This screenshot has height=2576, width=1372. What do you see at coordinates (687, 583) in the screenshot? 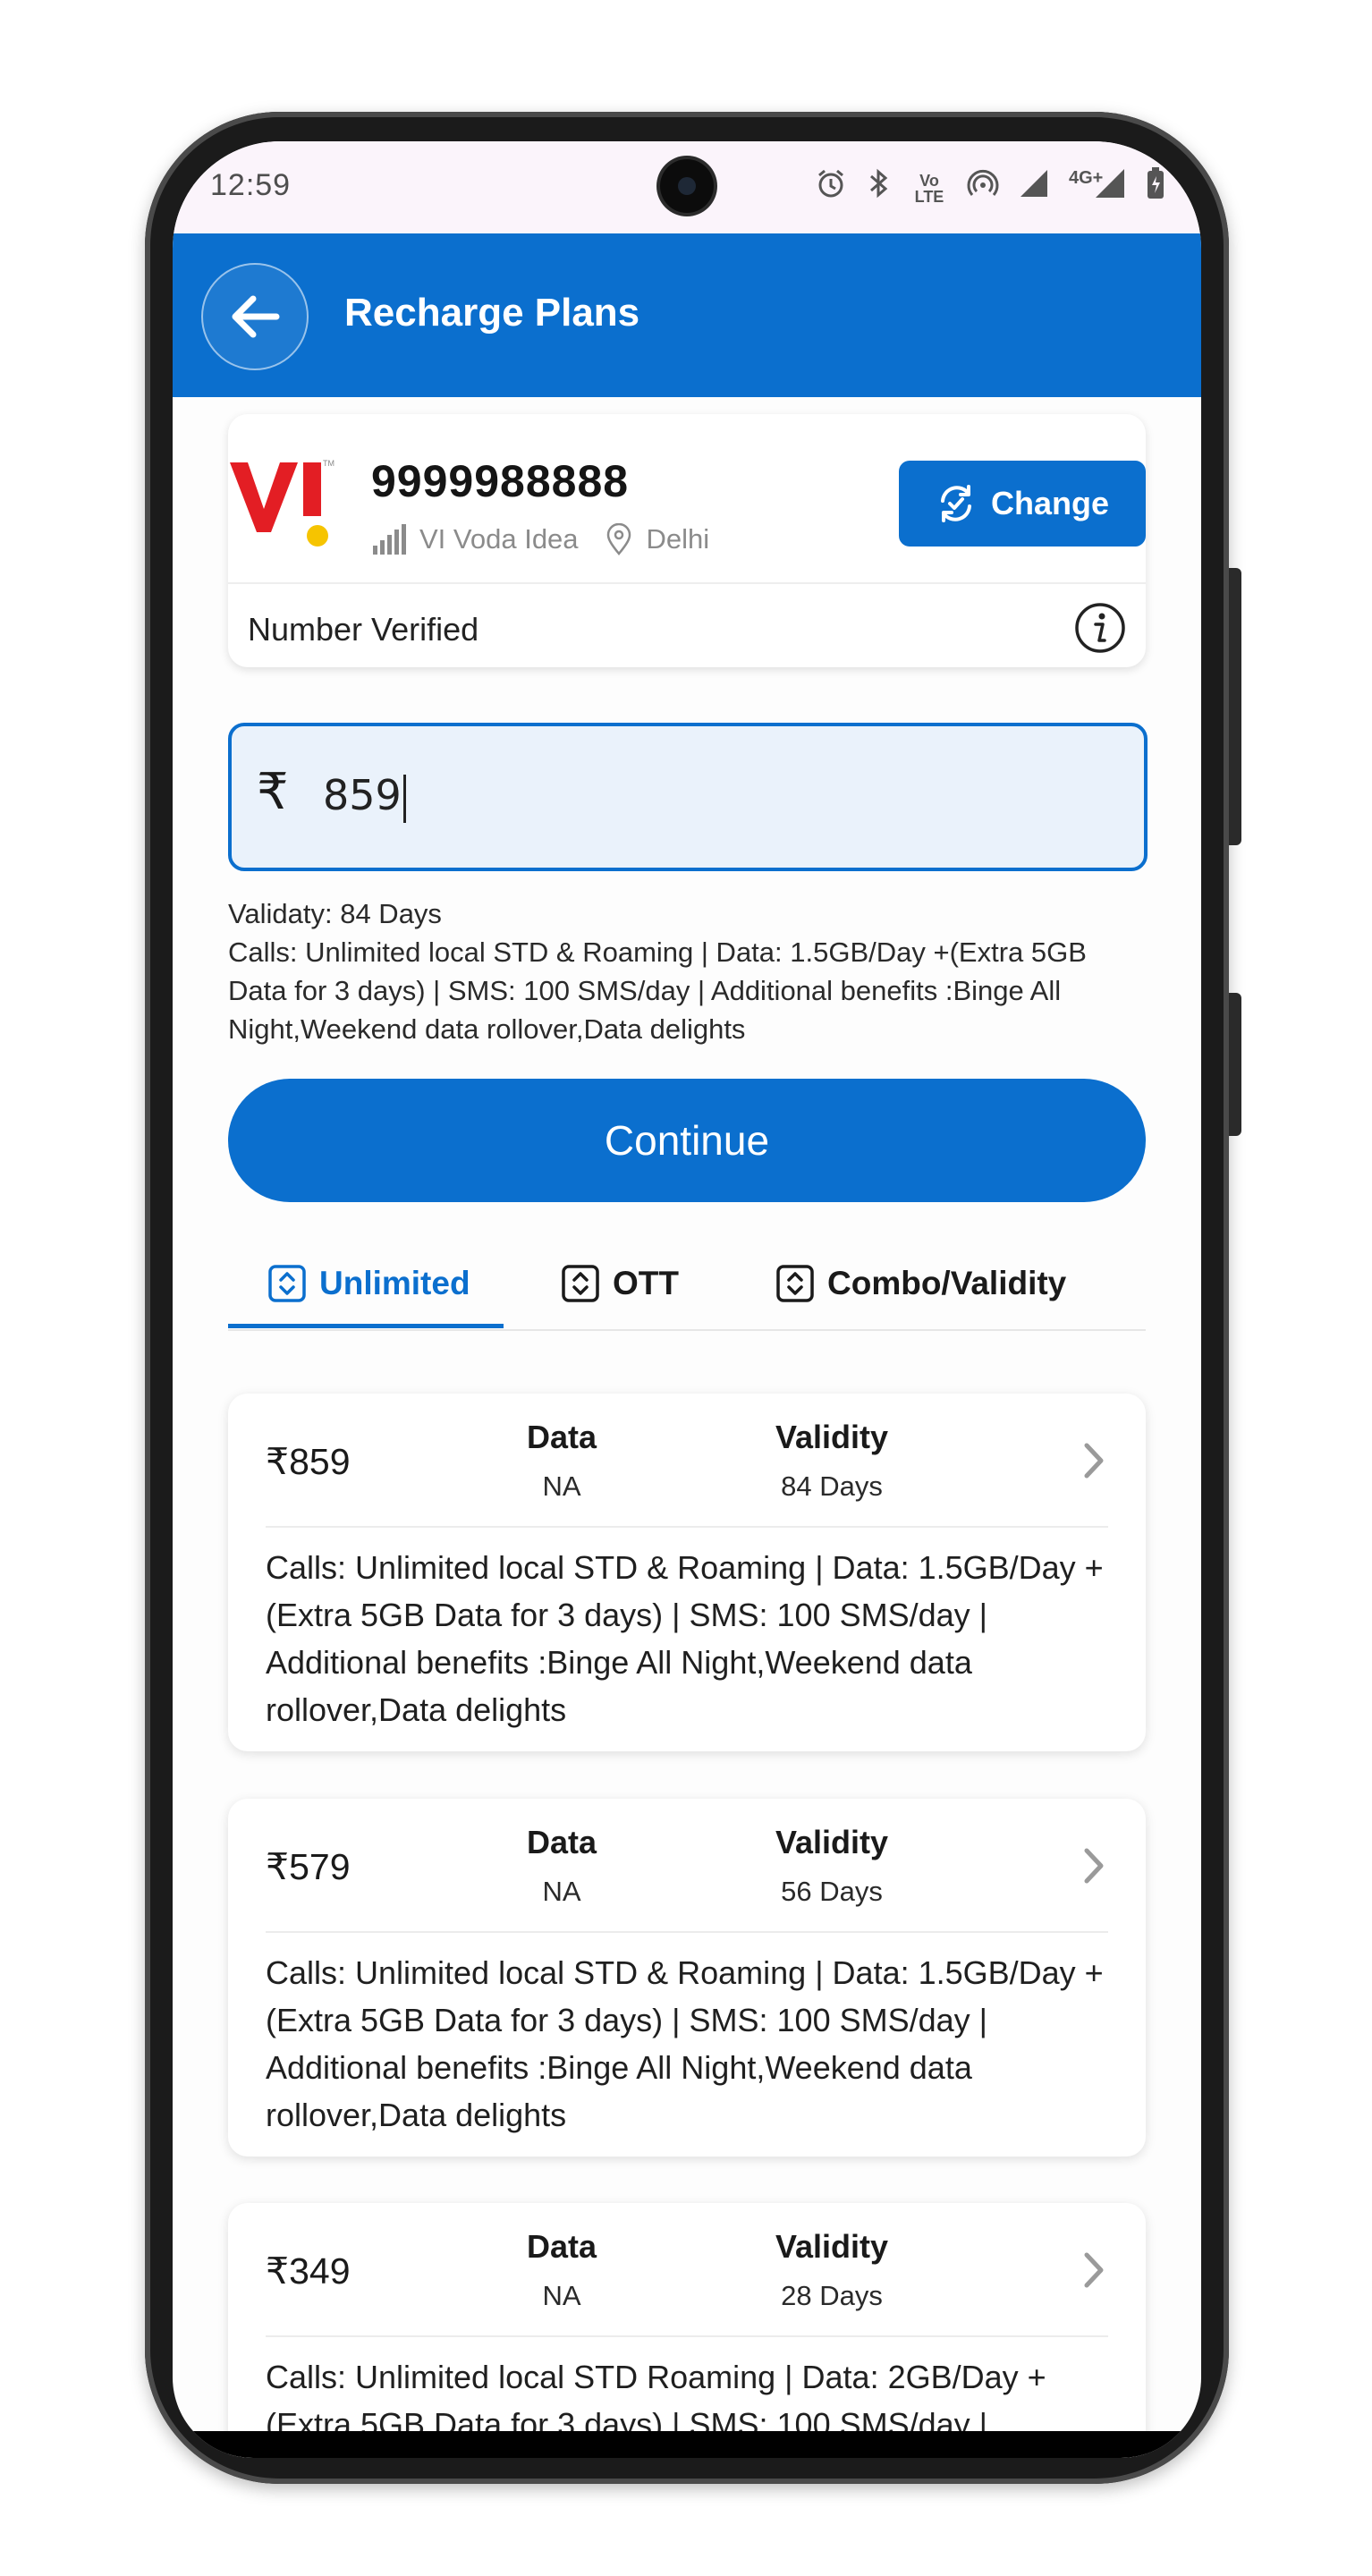
I see `card-divider` at bounding box center [687, 583].